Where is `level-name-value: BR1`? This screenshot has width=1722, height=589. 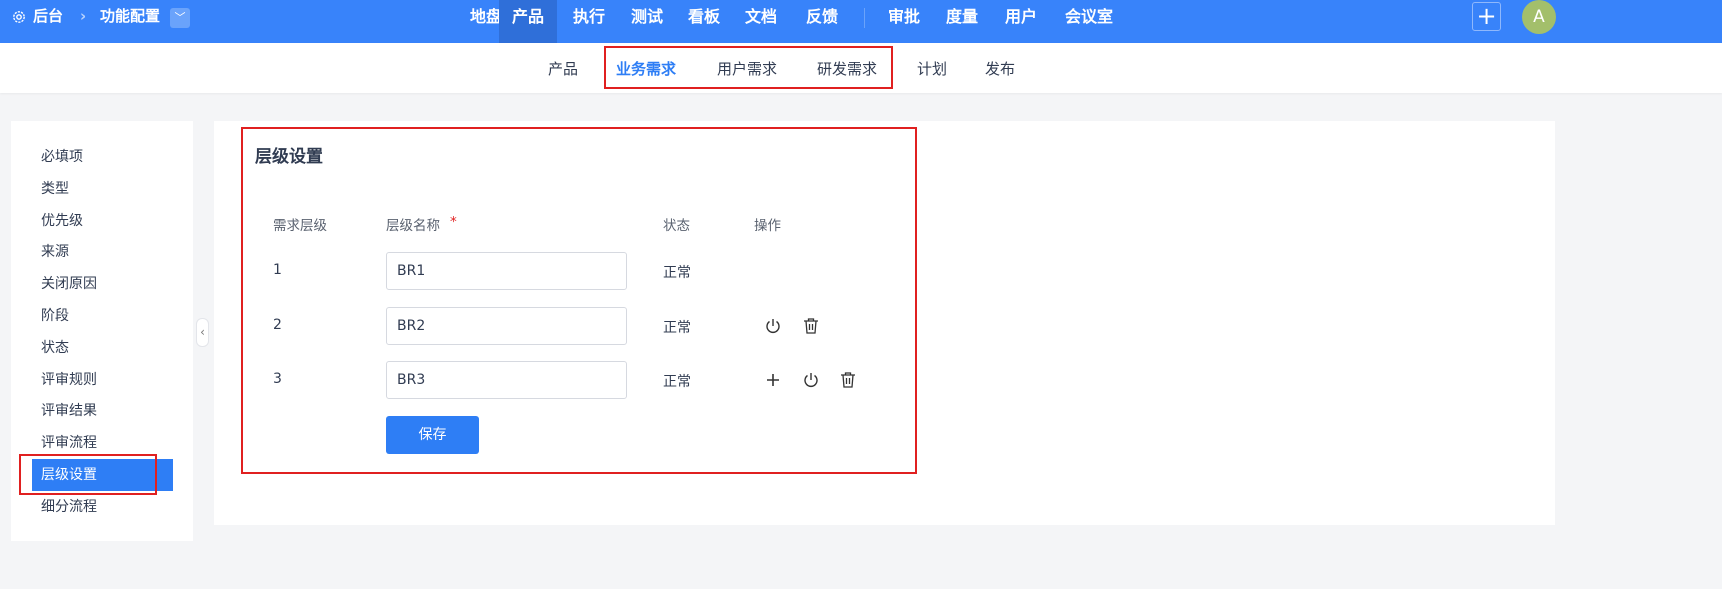 level-name-value: BR1 is located at coordinates (411, 271).